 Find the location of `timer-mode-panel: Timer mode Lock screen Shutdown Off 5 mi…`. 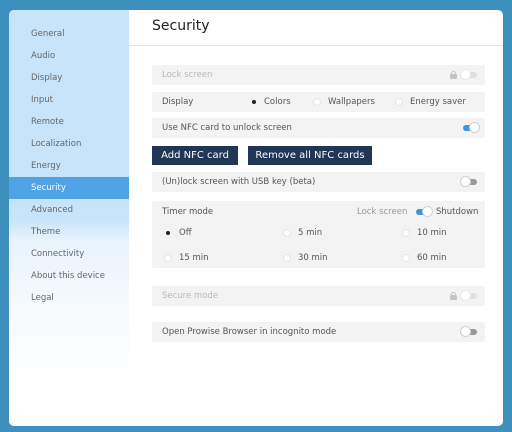

timer-mode-panel: Timer mode Lock screen Shutdown Off 5 mi… is located at coordinates (318, 234).